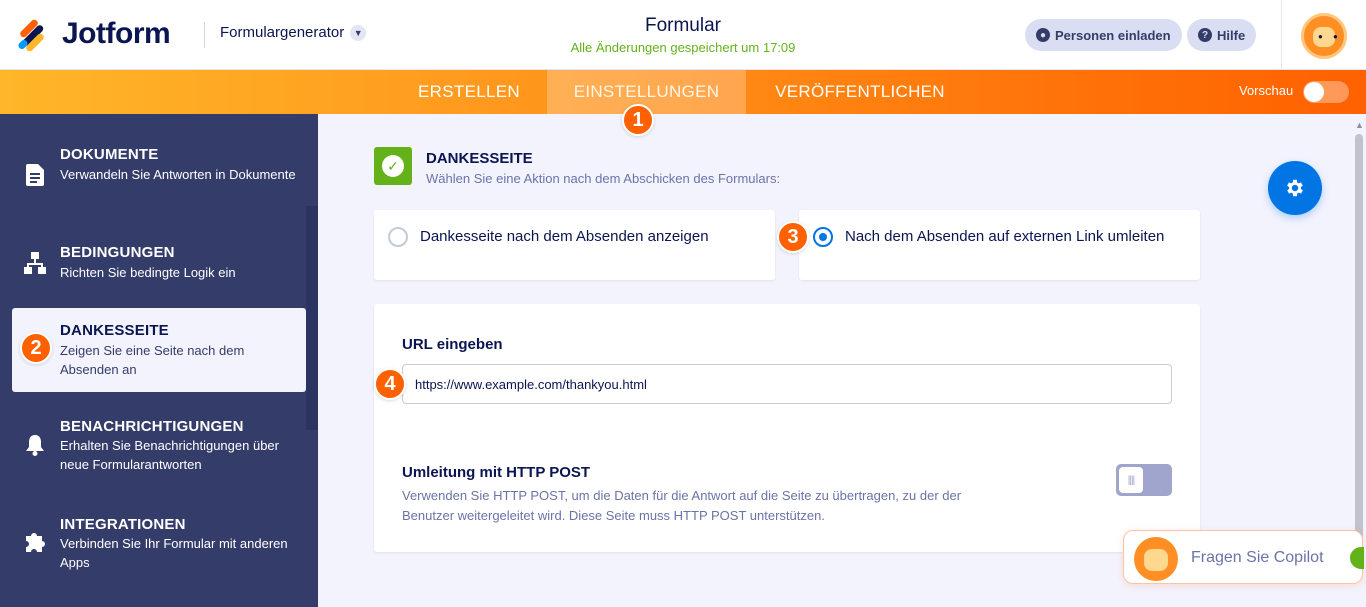  I want to click on puzzle-icon, so click(35, 541).